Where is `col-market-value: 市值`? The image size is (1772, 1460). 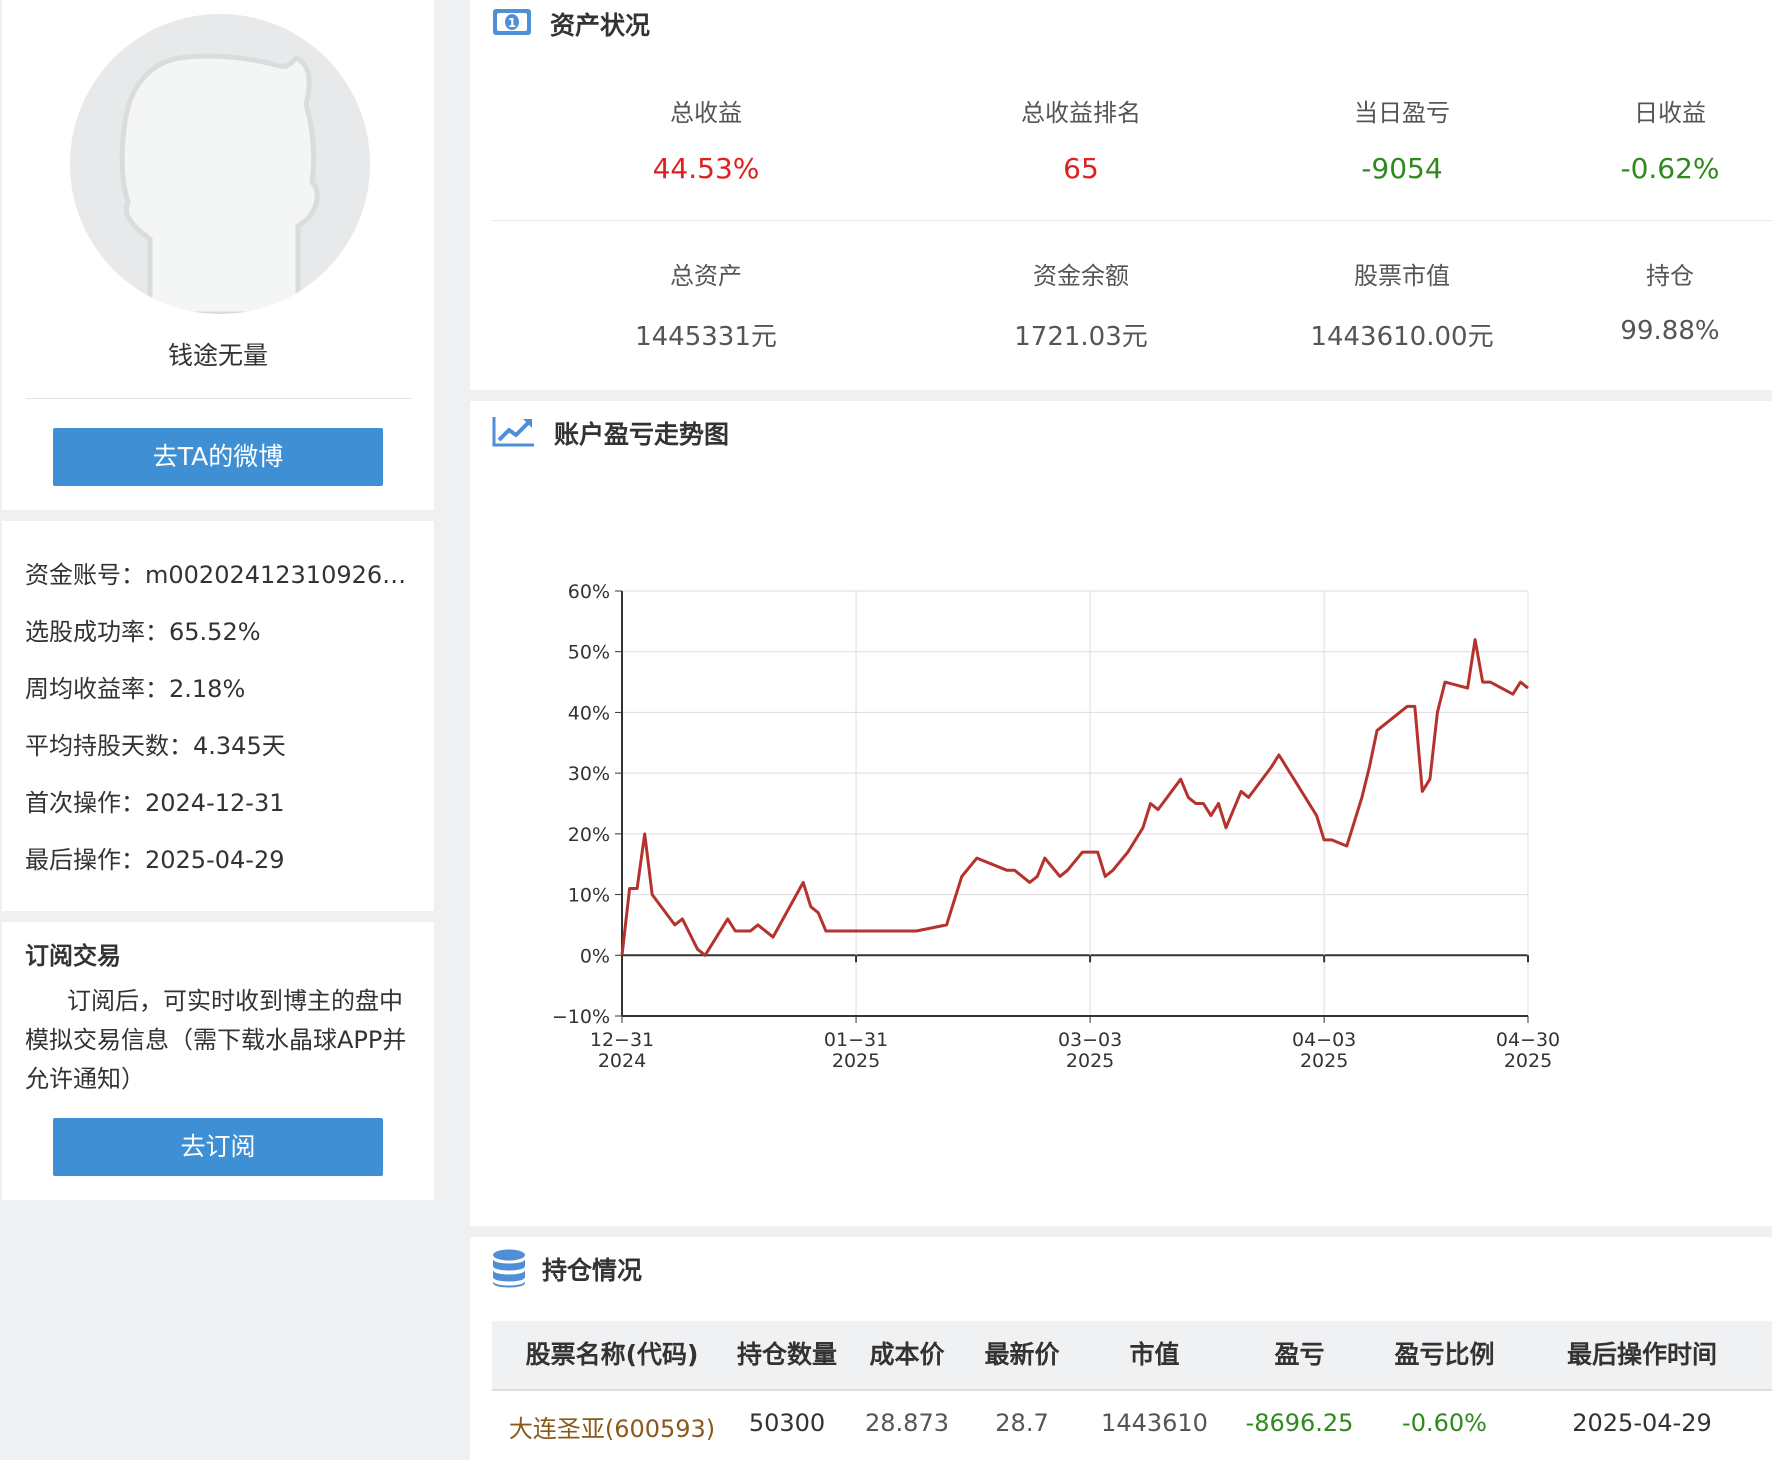 col-market-value: 市值 is located at coordinates (1154, 1355).